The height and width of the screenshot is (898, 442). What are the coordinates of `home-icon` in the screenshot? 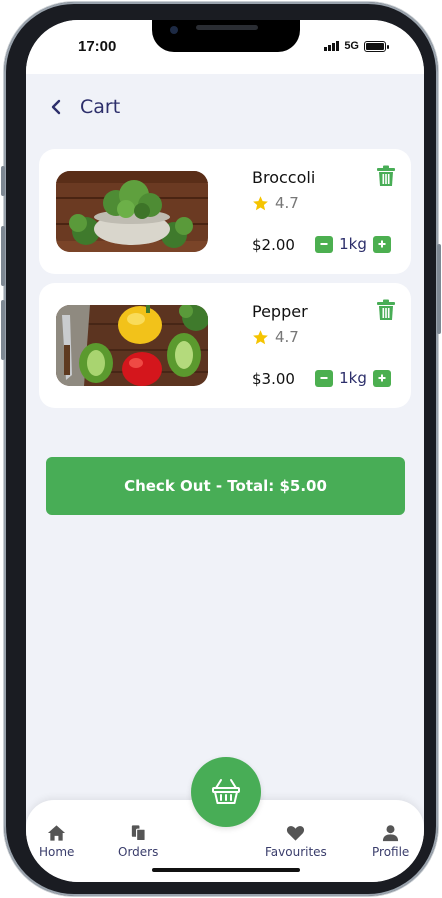 It's located at (57, 833).